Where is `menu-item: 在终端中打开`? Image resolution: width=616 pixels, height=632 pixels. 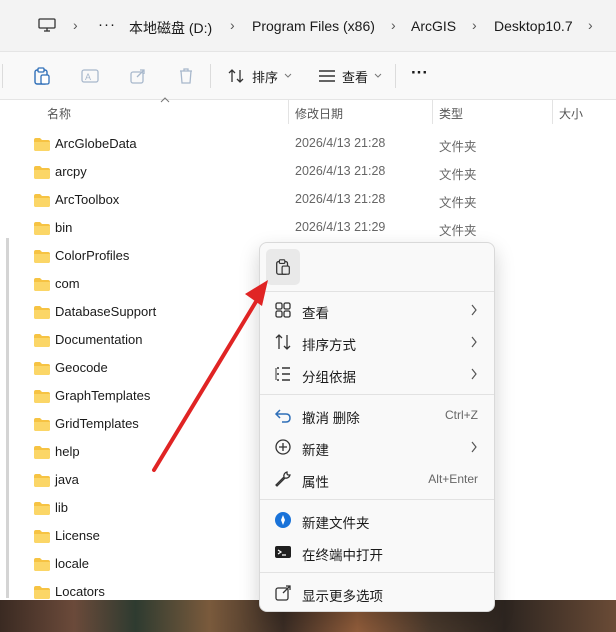 menu-item: 在终端中打开 is located at coordinates (378, 552).